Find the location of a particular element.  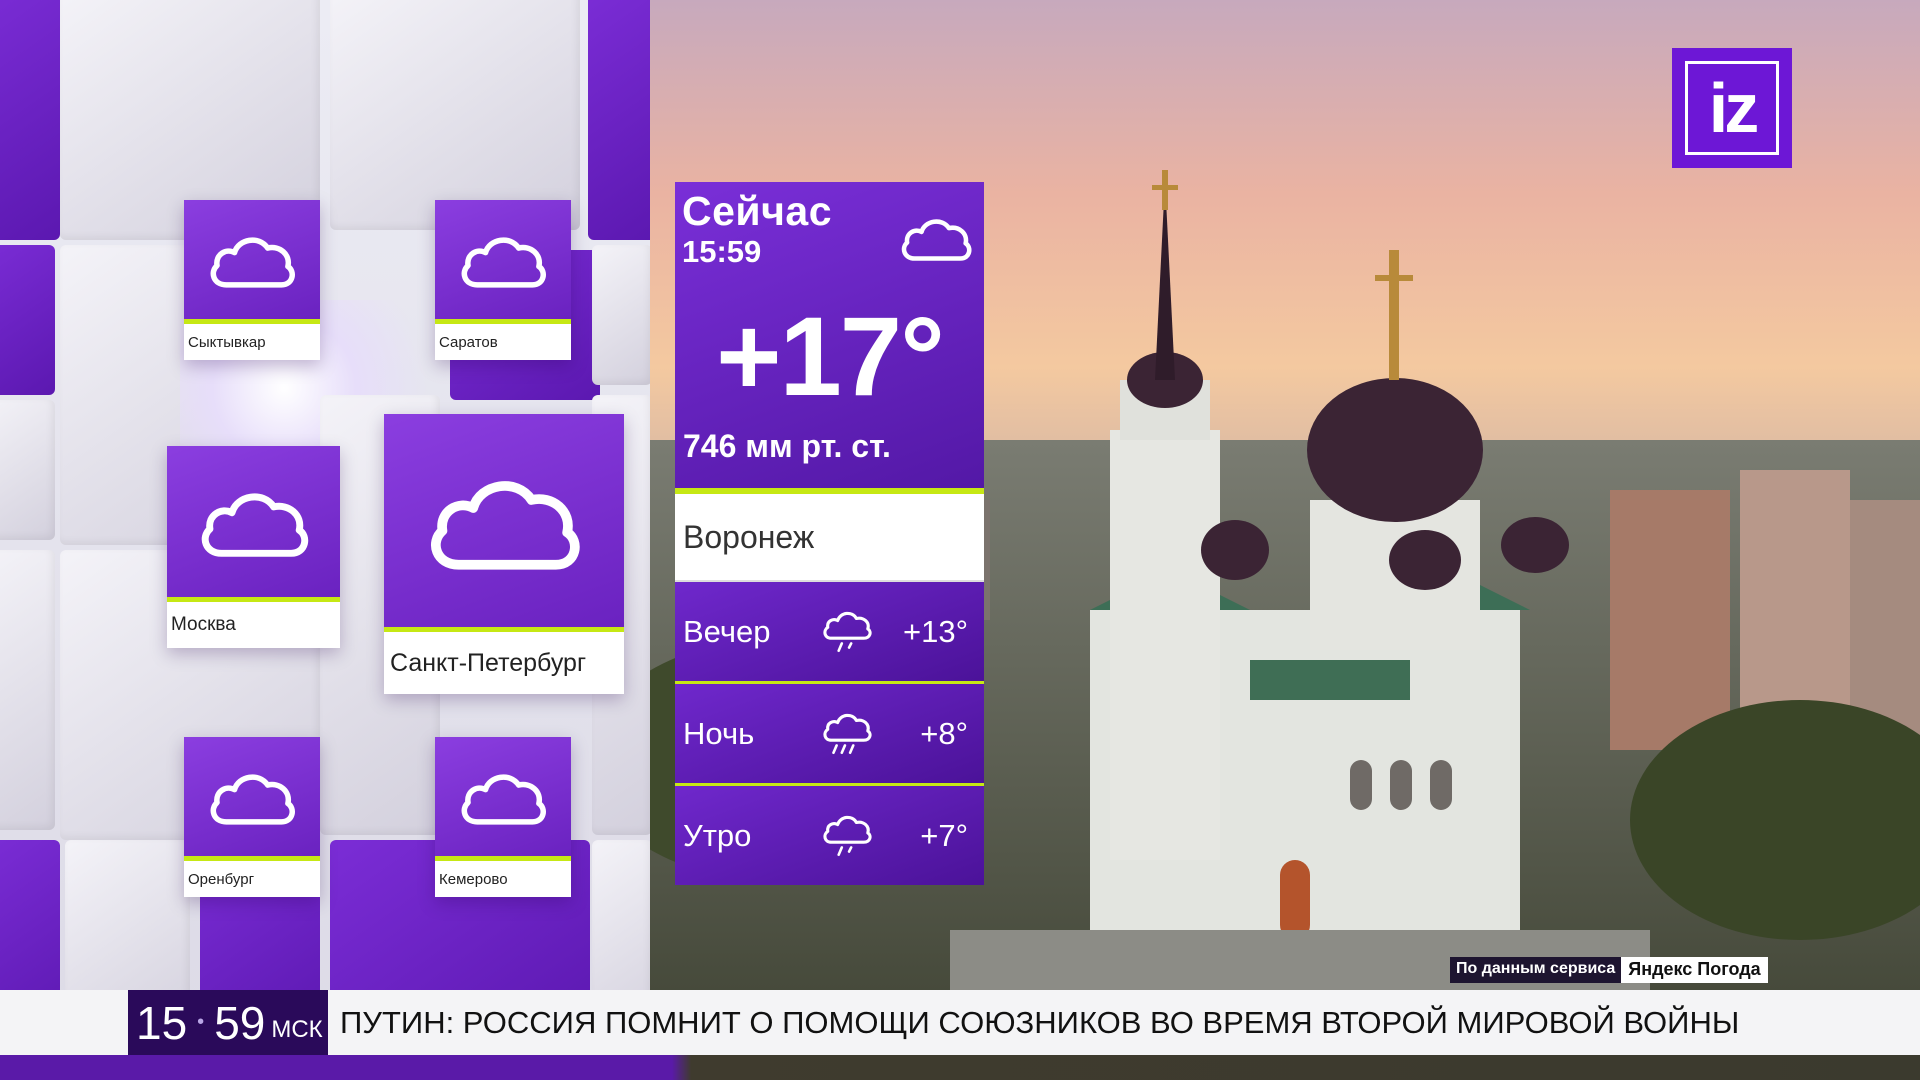

forecast-row-night: Ночь +8° is located at coordinates (829, 732).